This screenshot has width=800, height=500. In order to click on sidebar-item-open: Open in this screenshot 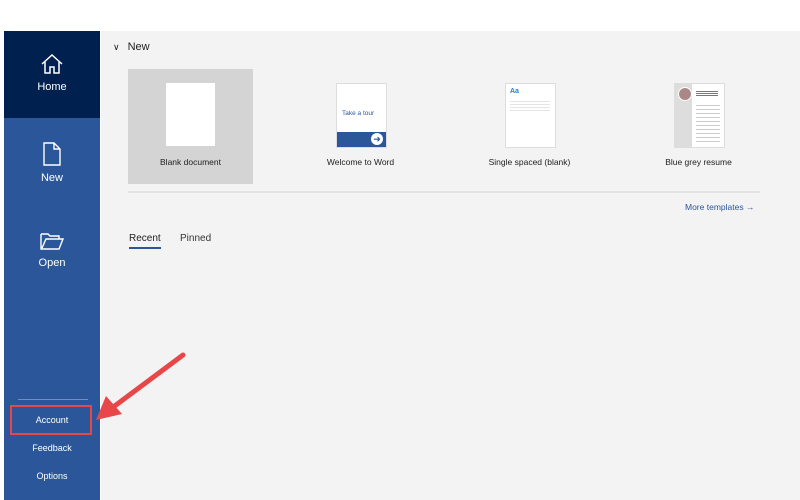, I will do `click(52, 252)`.